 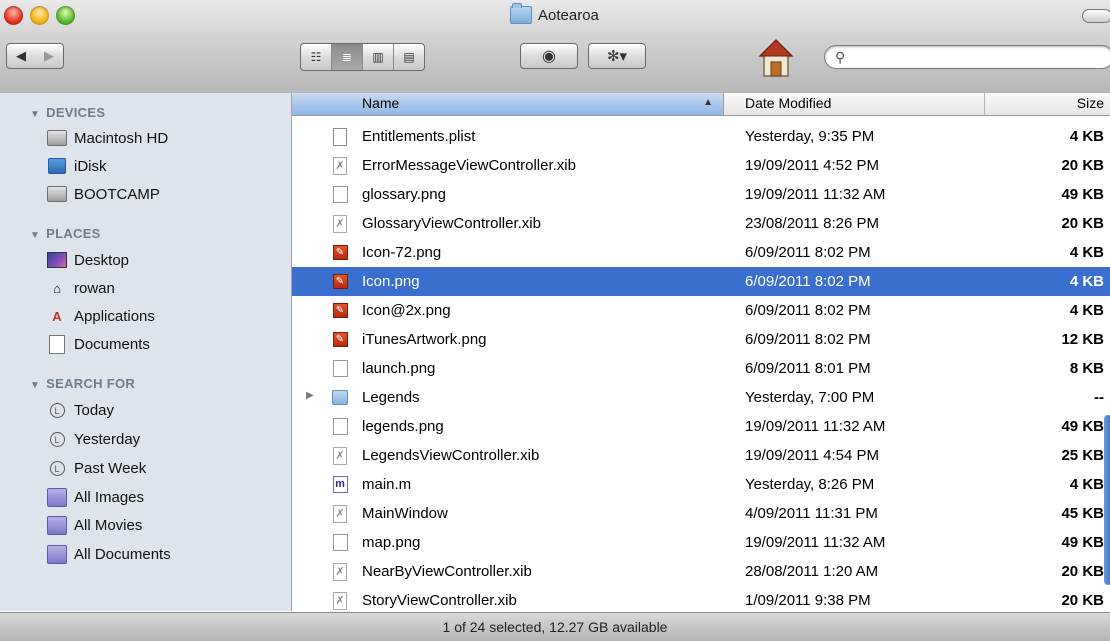 What do you see at coordinates (424, 339) in the screenshot?
I see `file-name: iTunesArtwork.png` at bounding box center [424, 339].